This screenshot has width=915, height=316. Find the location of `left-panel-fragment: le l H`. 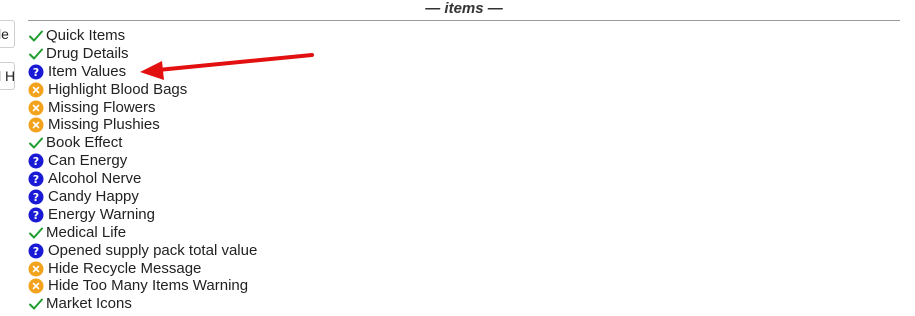

left-panel-fragment: le l H is located at coordinates (7, 158).